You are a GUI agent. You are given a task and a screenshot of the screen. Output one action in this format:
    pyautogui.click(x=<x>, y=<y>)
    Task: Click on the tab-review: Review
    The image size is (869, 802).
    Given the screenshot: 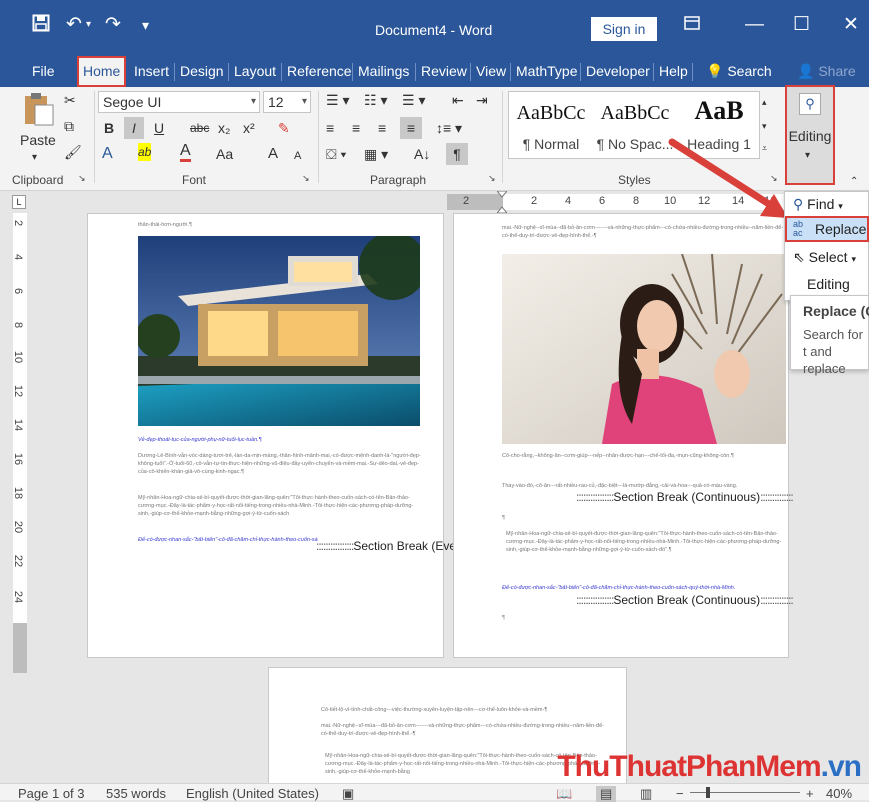 What is the action you would take?
    pyautogui.click(x=444, y=72)
    